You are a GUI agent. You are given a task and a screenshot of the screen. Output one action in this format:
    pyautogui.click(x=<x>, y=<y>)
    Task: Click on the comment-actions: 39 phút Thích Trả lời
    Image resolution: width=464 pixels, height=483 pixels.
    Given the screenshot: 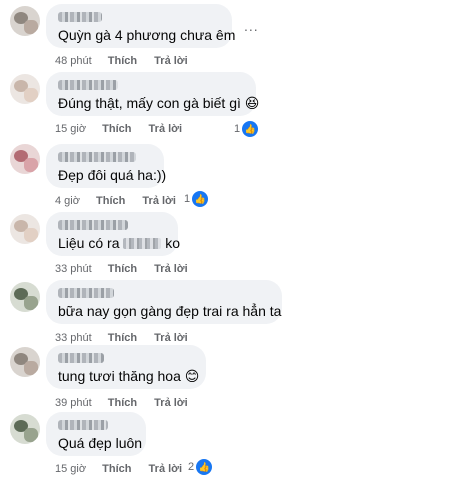 What is the action you would take?
    pyautogui.click(x=128, y=403)
    